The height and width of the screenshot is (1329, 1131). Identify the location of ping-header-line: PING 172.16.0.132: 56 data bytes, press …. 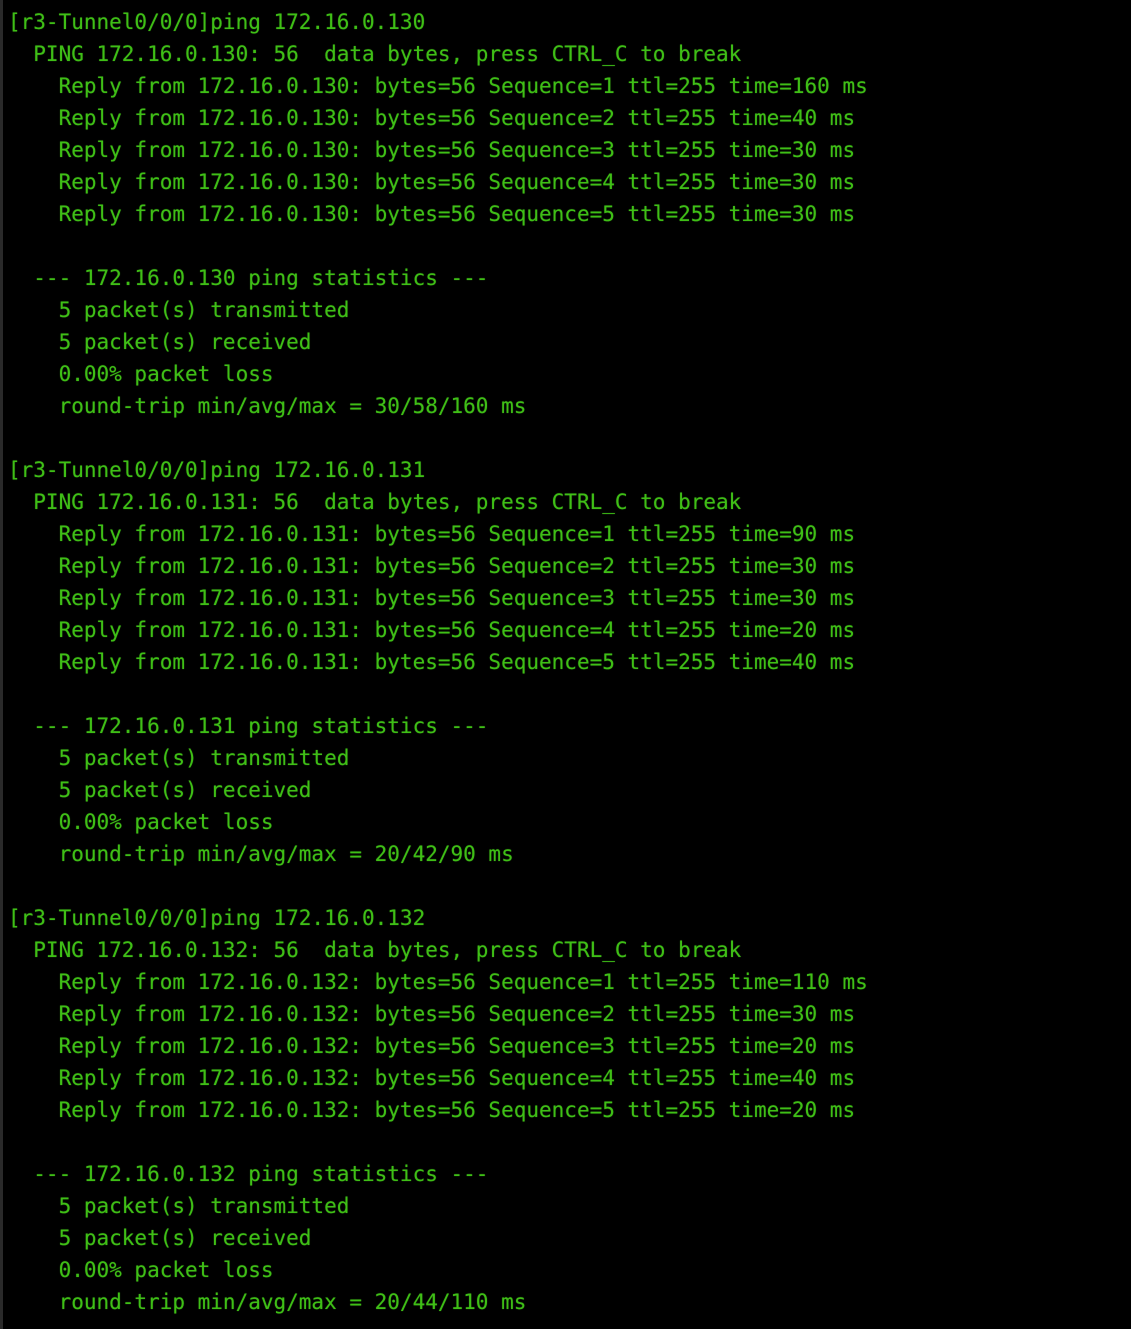
(375, 950).